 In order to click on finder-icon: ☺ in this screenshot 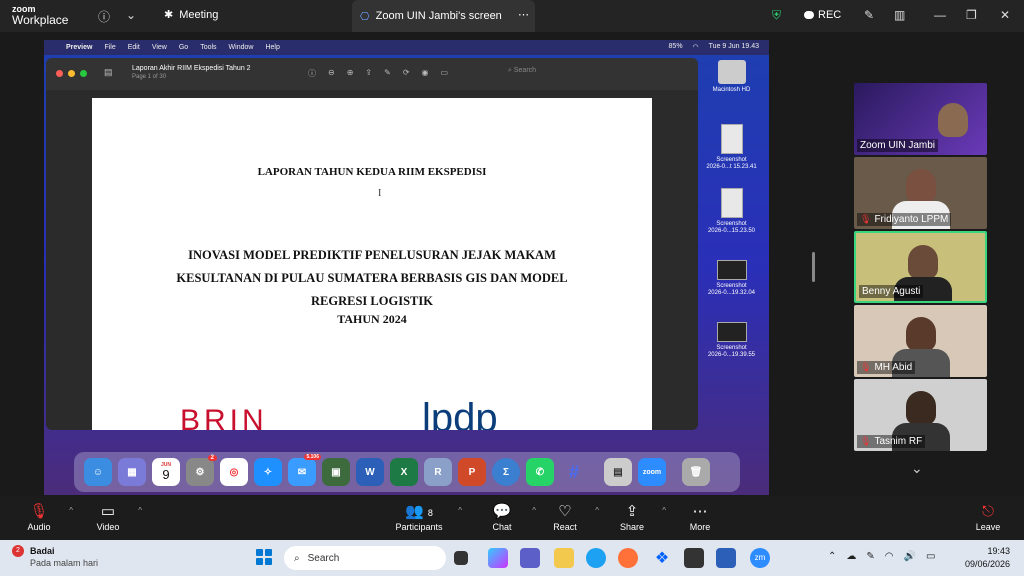, I will do `click(98, 472)`.